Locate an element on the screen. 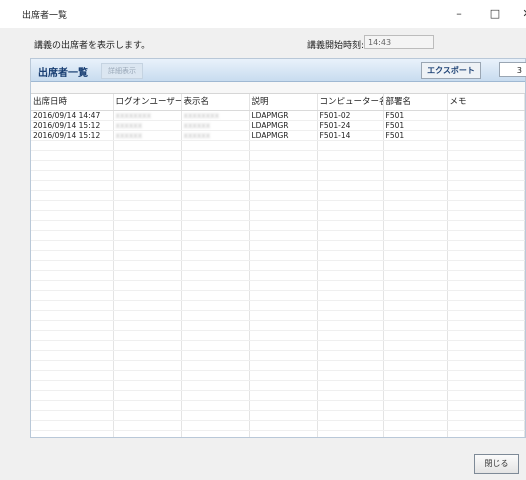 Image resolution: width=526 pixels, height=480 pixels. detail-view-button: 詳細表示 is located at coordinates (122, 71).